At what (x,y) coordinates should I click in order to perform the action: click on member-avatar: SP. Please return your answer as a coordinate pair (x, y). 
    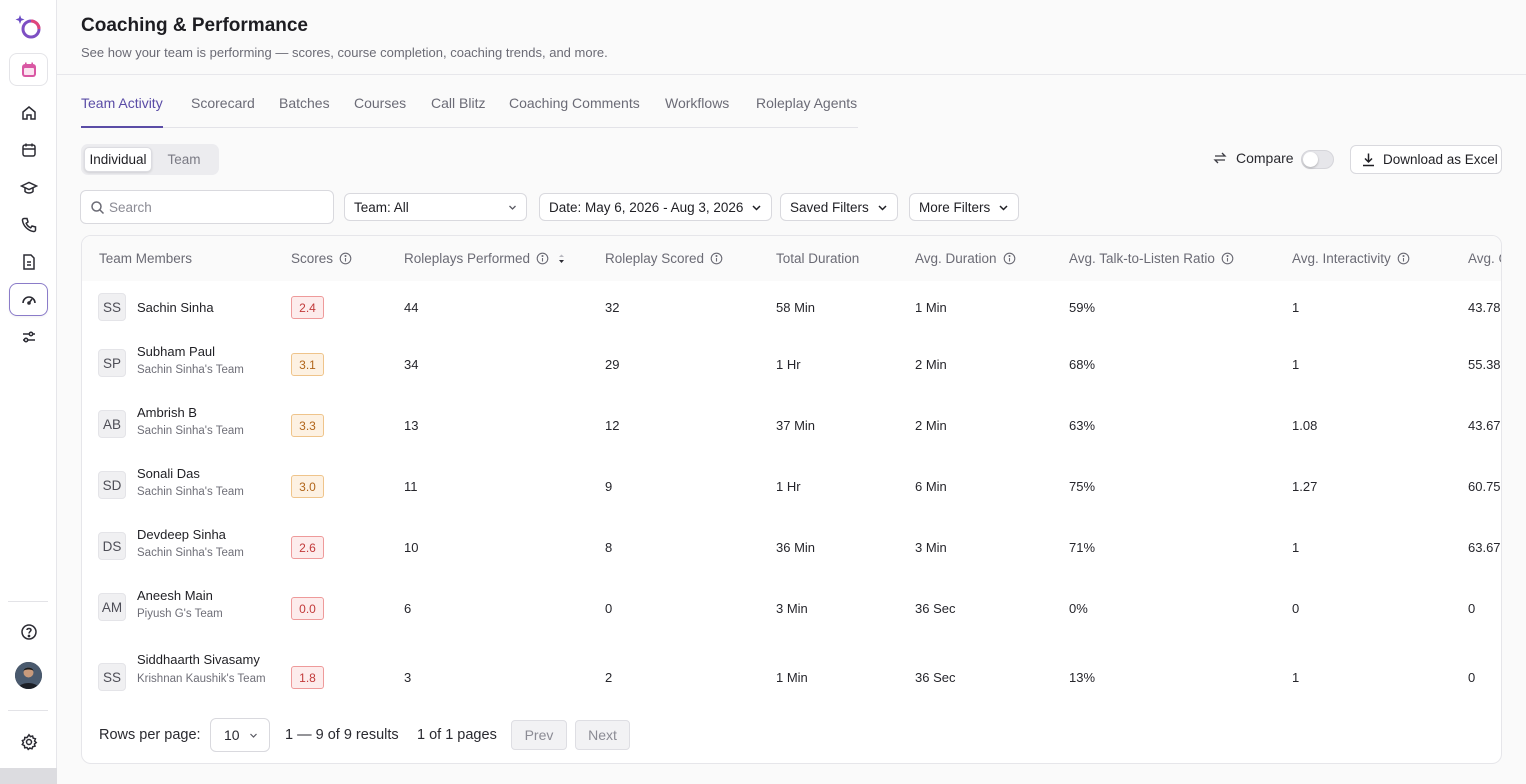
    Looking at the image, I should click on (112, 363).